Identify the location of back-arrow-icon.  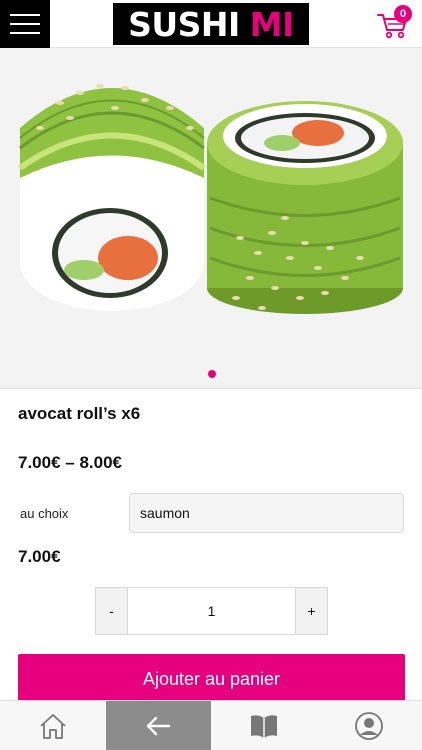
(159, 725).